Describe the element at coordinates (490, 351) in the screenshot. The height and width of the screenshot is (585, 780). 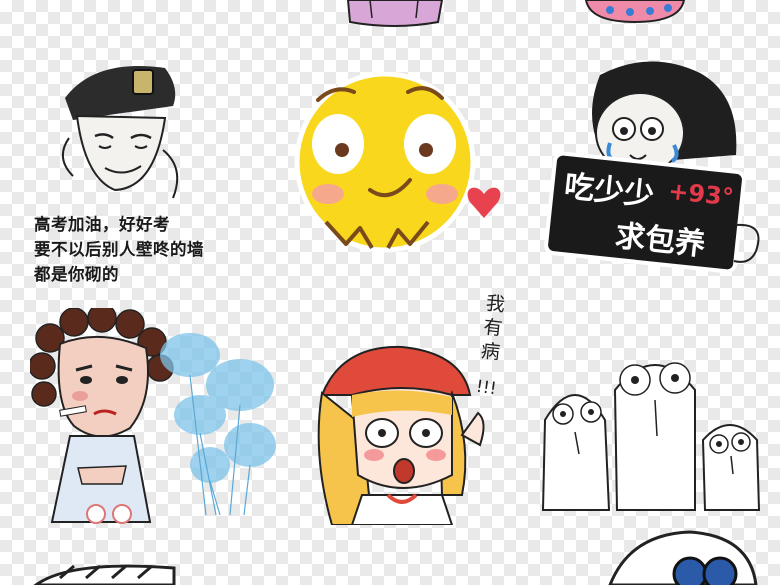
I see `speech-char-3: 病` at that location.